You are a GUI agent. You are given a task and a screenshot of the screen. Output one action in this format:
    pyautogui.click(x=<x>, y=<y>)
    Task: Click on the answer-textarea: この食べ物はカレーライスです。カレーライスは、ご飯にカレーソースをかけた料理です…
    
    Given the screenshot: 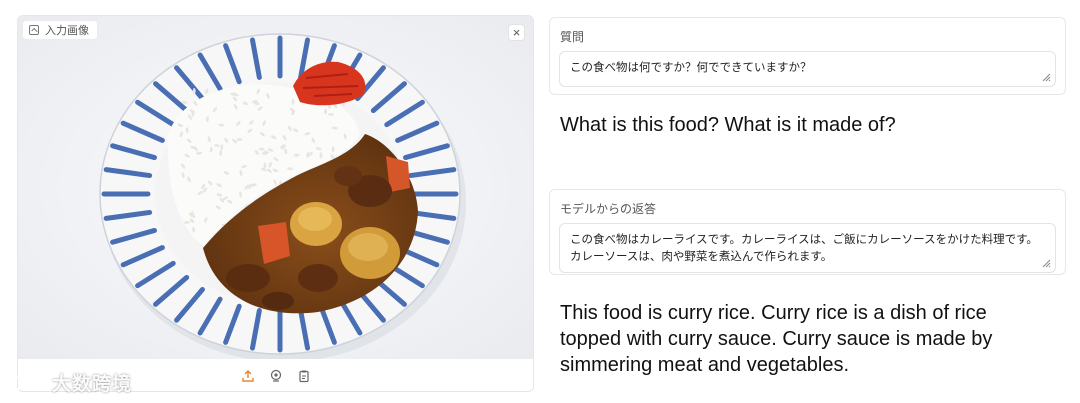 What is the action you would take?
    pyautogui.click(x=807, y=248)
    